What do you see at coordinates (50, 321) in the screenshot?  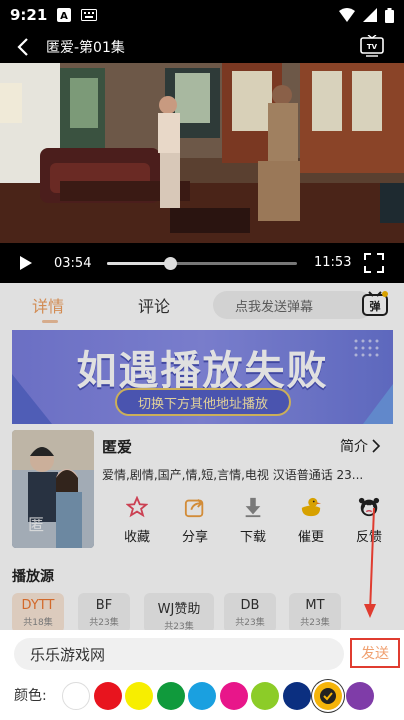 I see `tab-indicator` at bounding box center [50, 321].